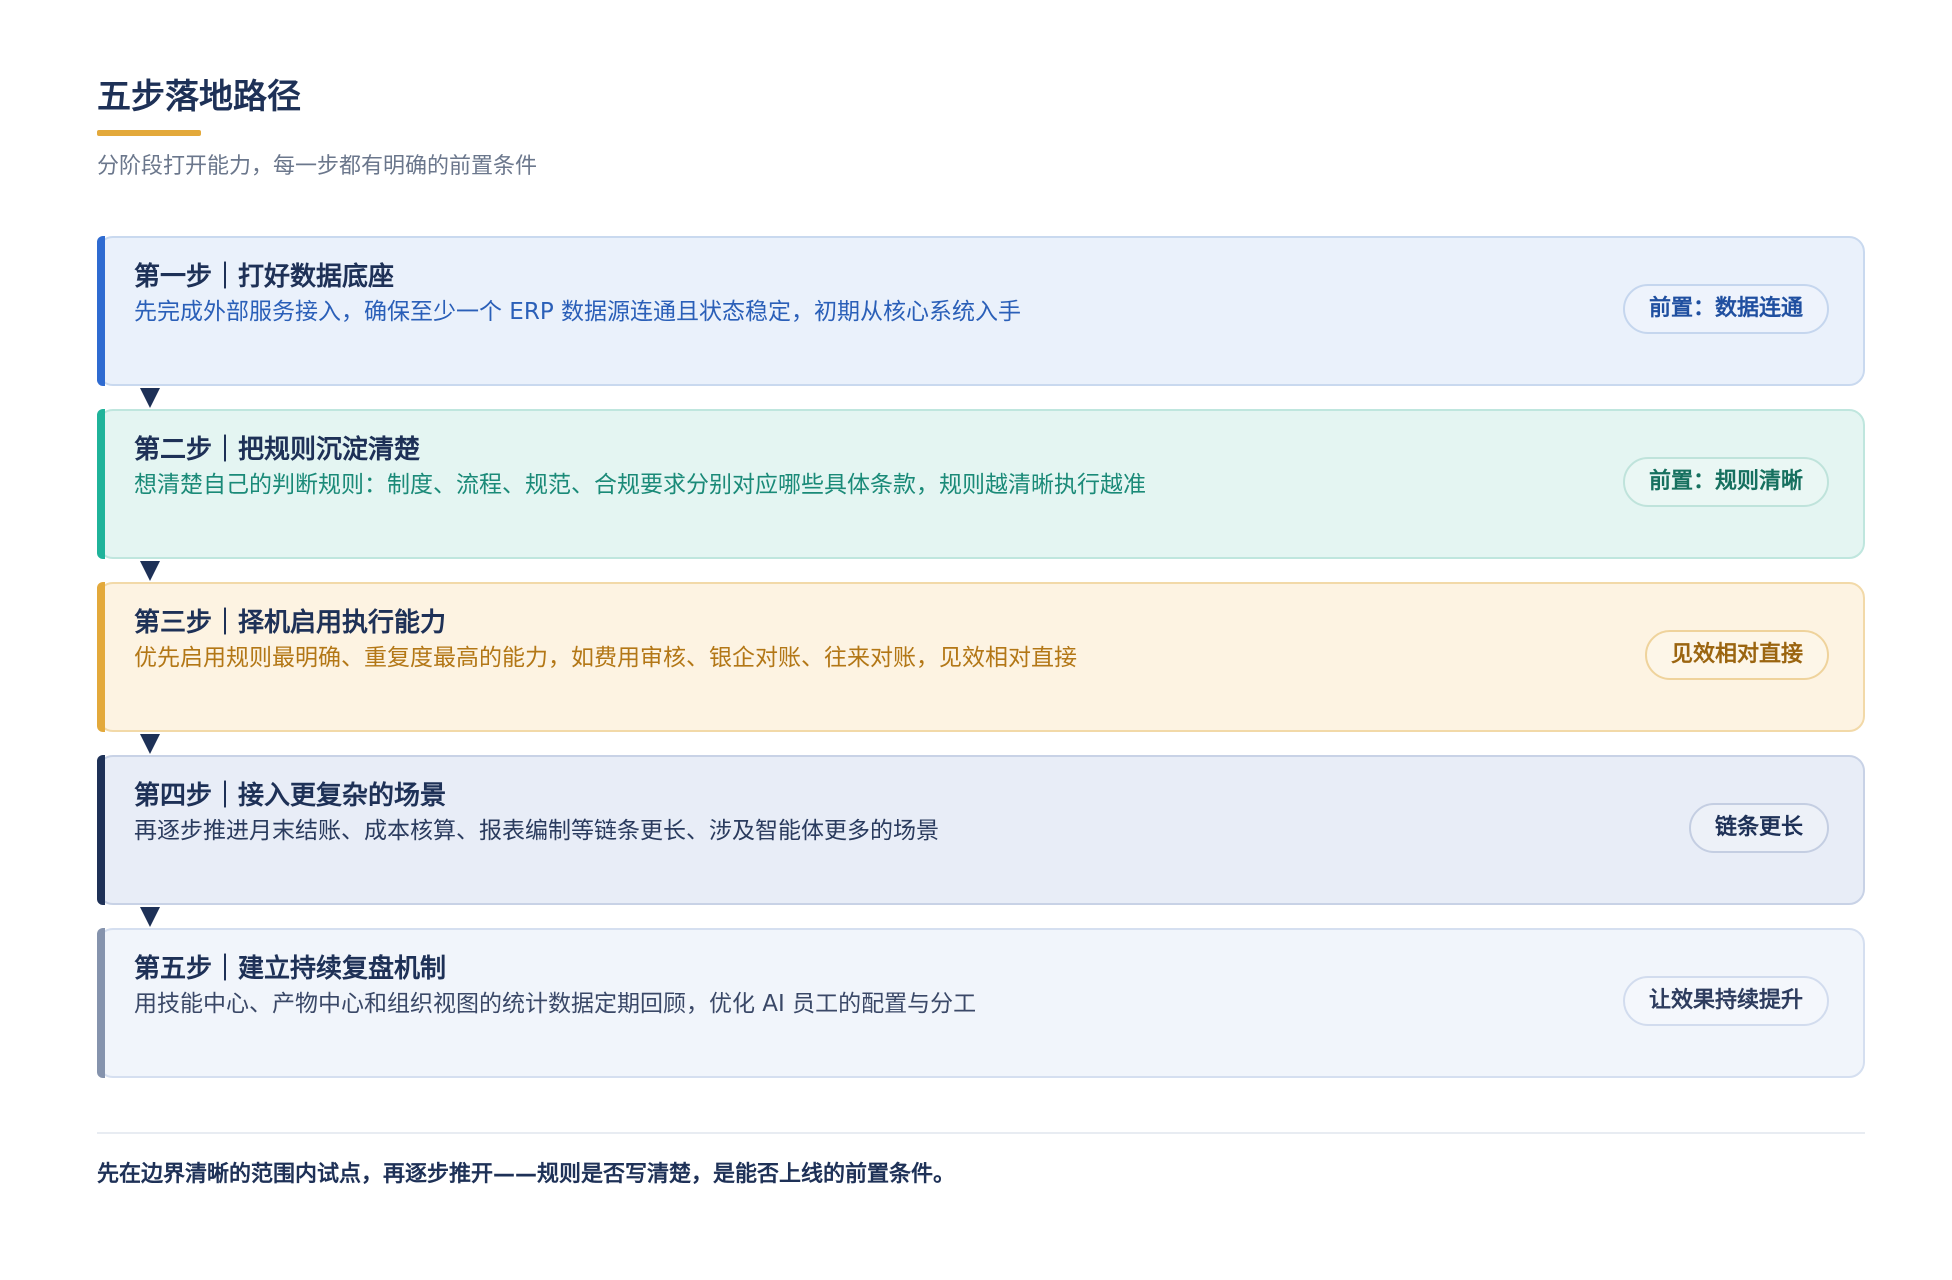  Describe the element at coordinates (536, 831) in the screenshot. I see `step-description: 再逐步推进月末结账、成本核算、报表编制等链条更长、涉及智能体更多的场景` at that location.